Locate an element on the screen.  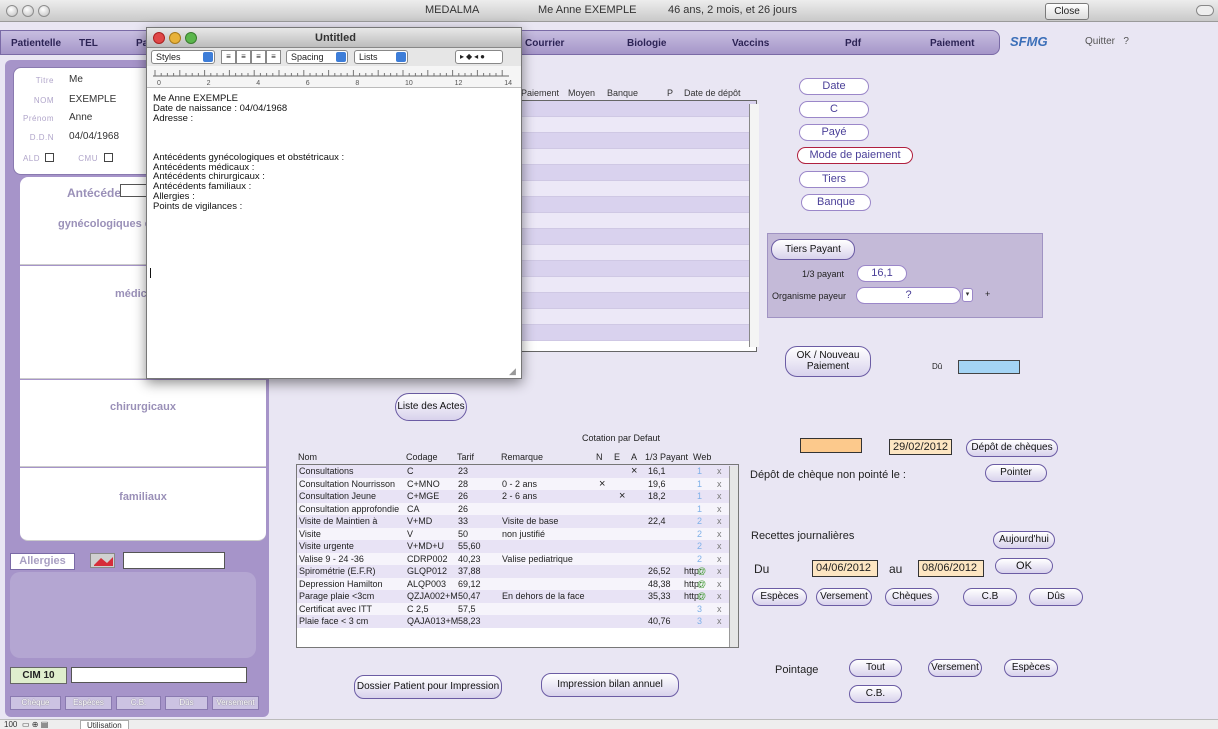
spacing-select: Spacing is located at coordinates (317, 57).